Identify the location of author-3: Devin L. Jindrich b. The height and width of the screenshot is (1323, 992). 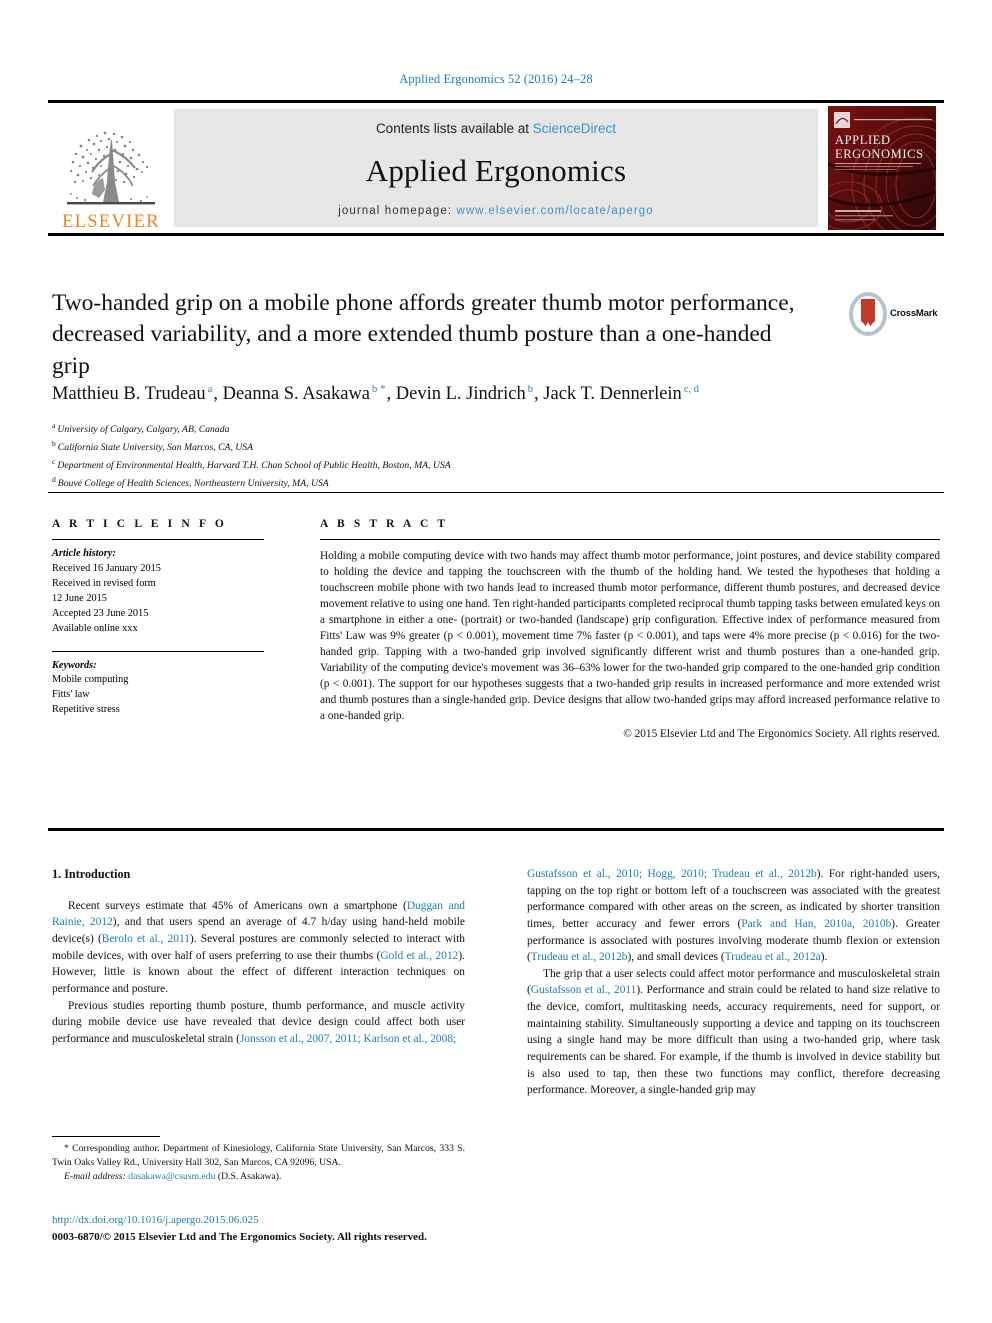
(464, 394).